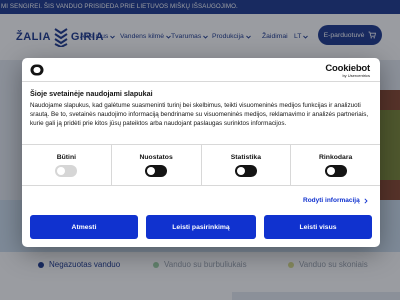  I want to click on allow-selection-button: Leisti pasirinkimą, so click(201, 227).